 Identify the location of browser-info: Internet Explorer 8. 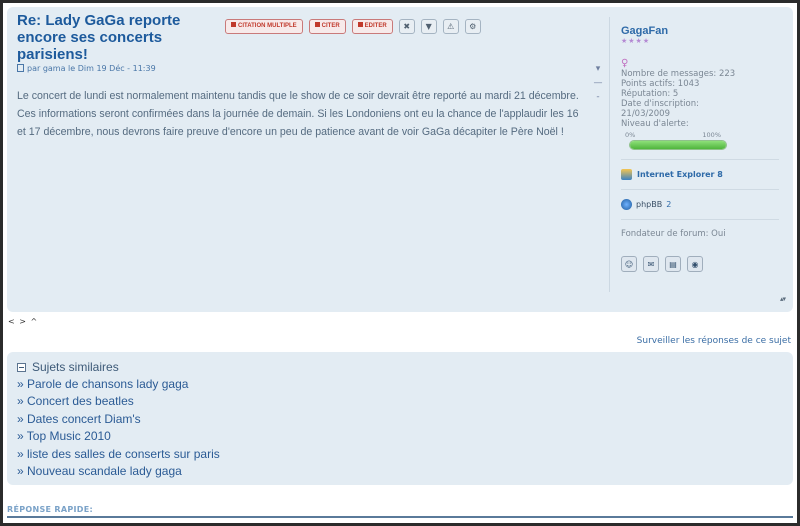
(704, 174).